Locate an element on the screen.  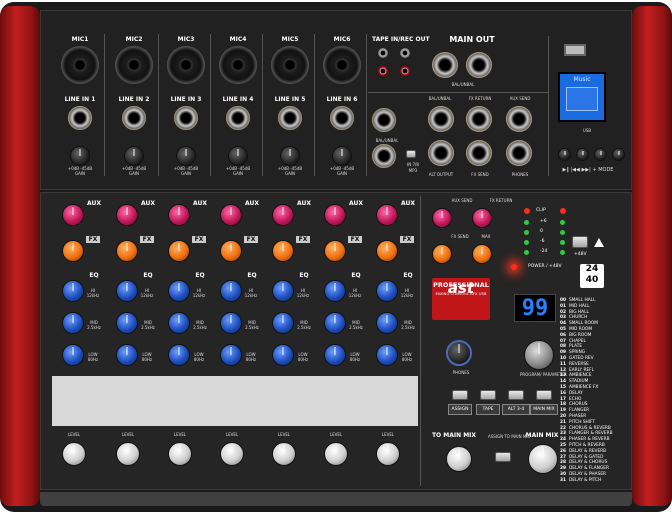
clip-label: CLIP is located at coordinates (541, 210).